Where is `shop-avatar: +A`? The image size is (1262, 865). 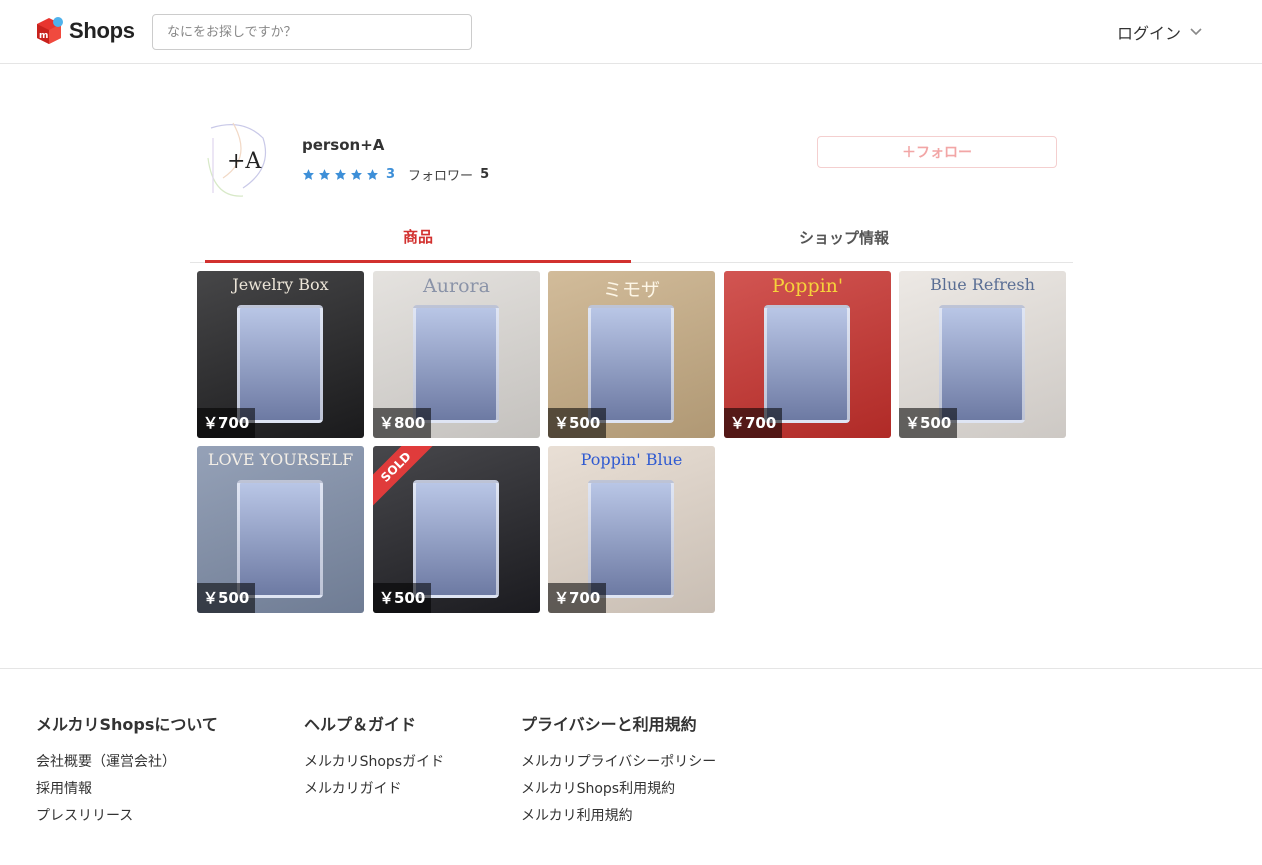
shop-avatar: +A is located at coordinates (238, 159).